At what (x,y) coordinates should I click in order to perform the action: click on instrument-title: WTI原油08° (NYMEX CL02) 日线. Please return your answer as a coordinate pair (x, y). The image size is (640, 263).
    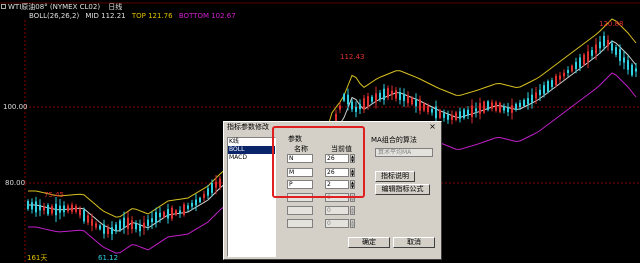
    Looking at the image, I should click on (61, 7).